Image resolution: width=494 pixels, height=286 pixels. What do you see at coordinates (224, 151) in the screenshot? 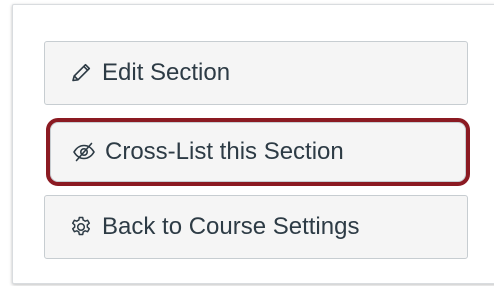
I see `cross-list-section-label: Cross-List this Section` at bounding box center [224, 151].